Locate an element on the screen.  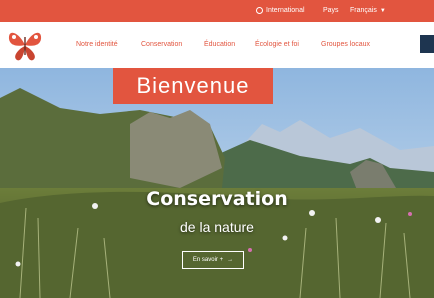
language-label: Français is located at coordinates (363, 10).